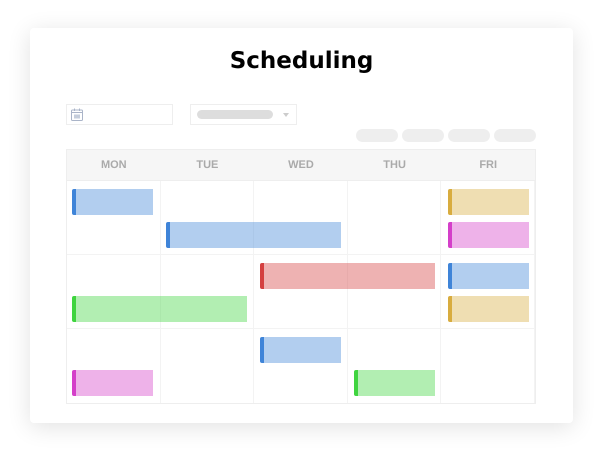 This screenshot has height=454, width=603. I want to click on day-header: FRI, so click(488, 165).